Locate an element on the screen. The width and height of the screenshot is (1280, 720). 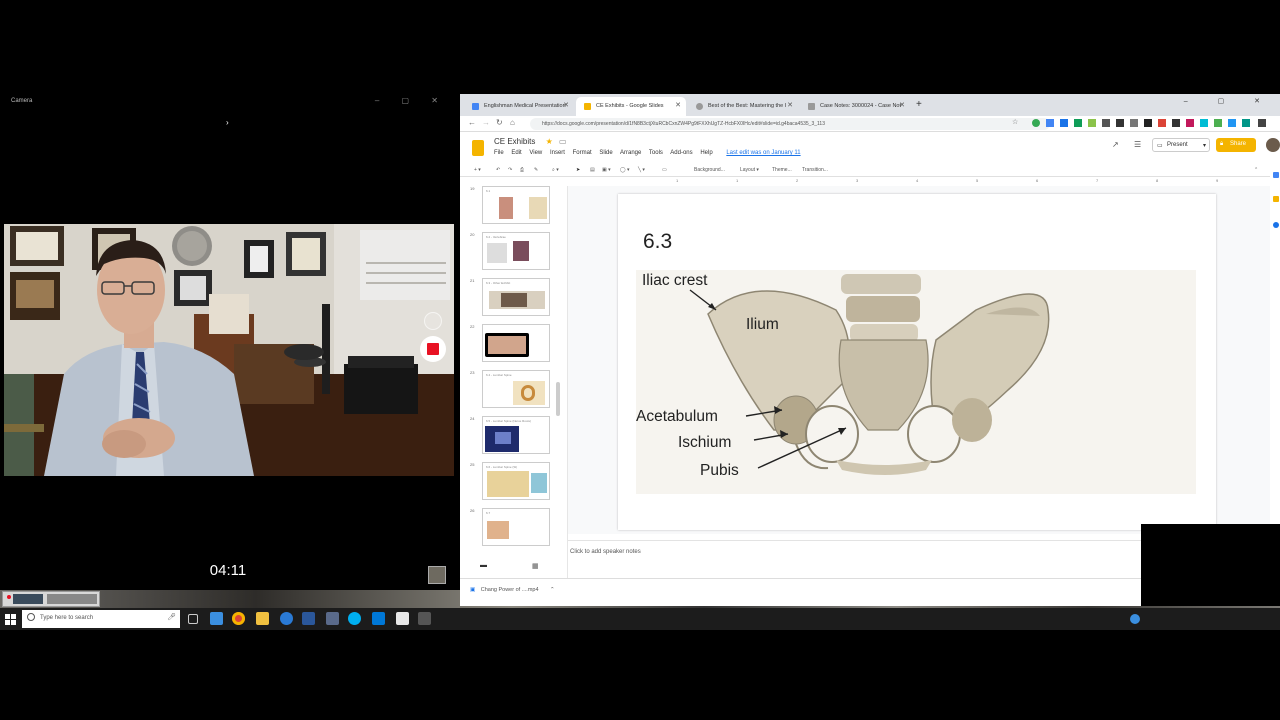
tab-best-of-the-best: Best of the Best: Mastering the I ✕ is located at coordinates (743, 106).